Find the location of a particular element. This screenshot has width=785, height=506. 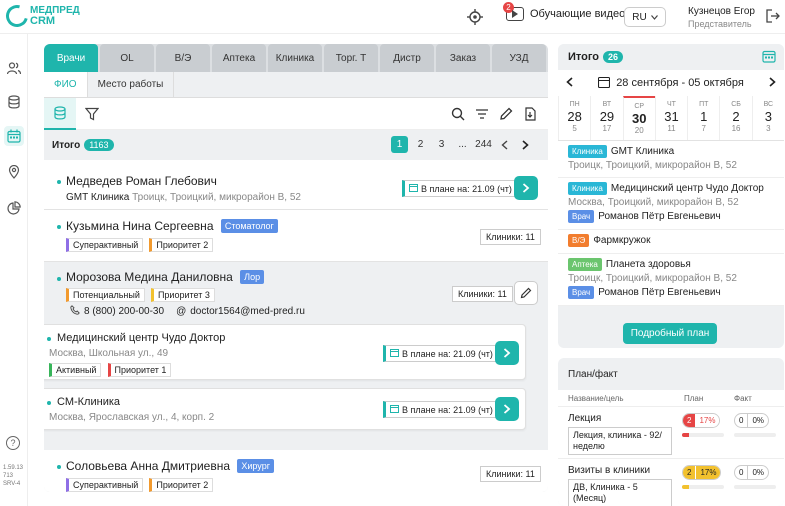

page-244: 244 is located at coordinates (483, 144).